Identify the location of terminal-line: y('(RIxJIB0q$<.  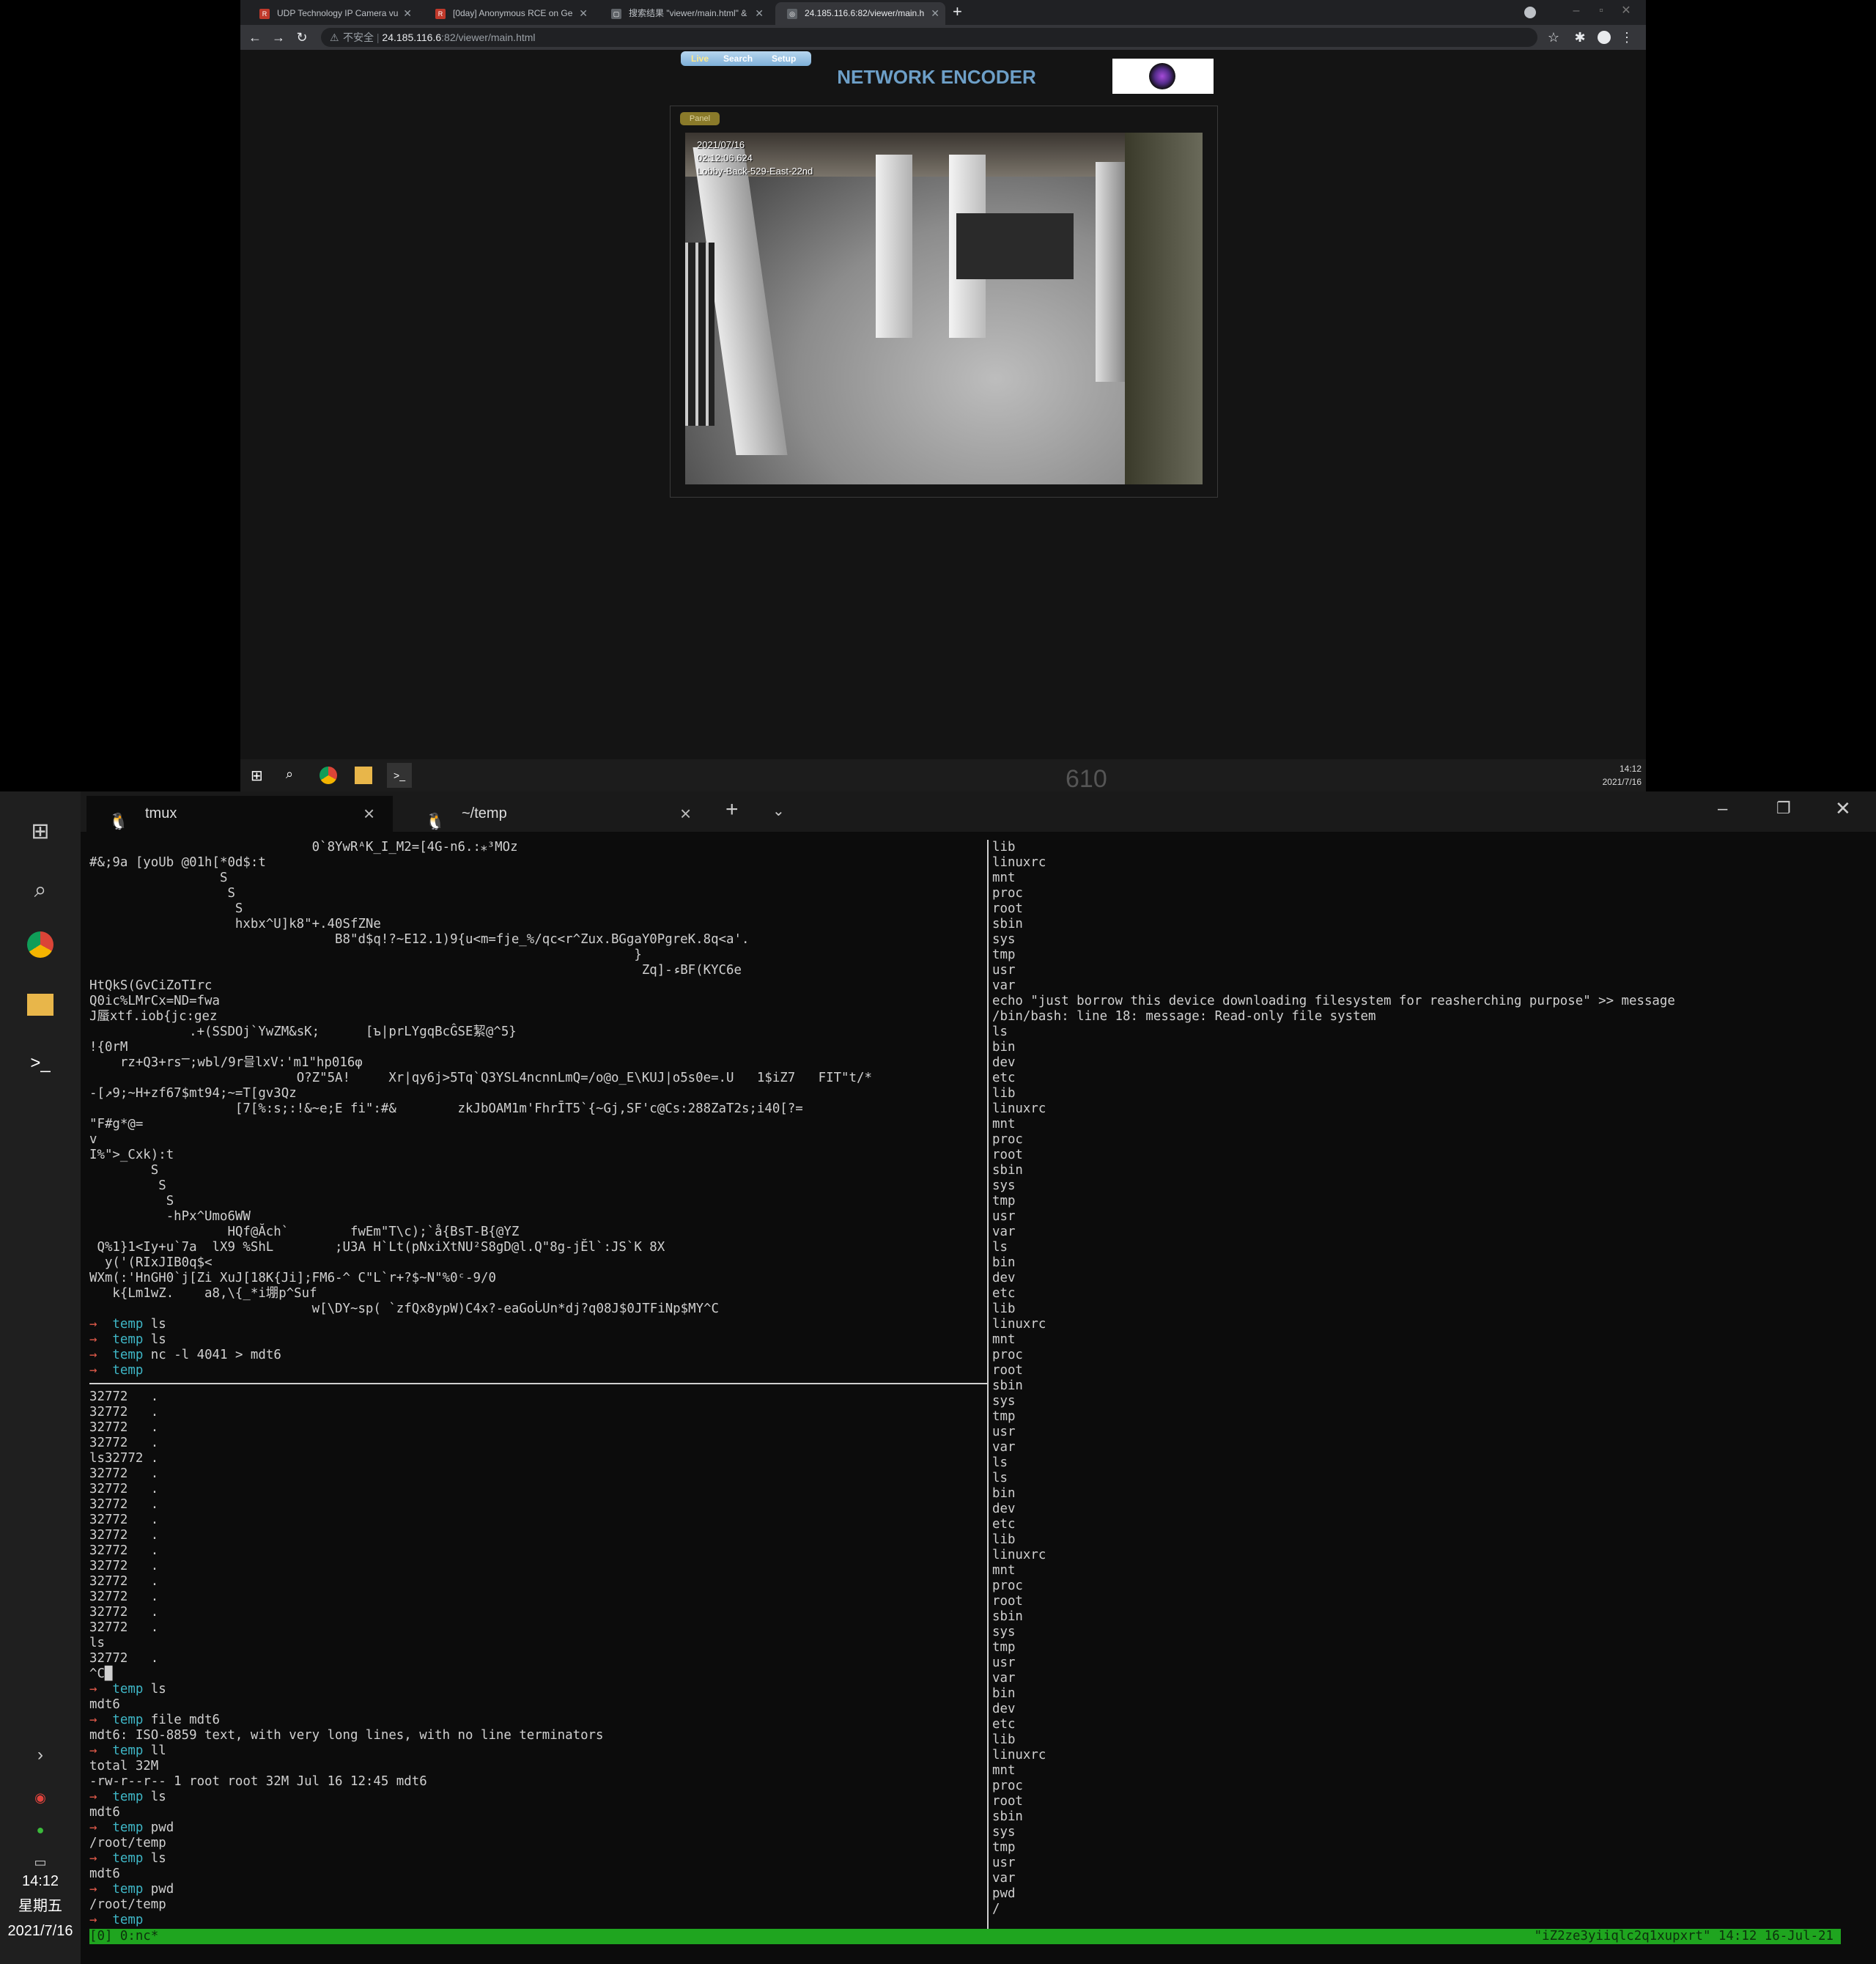
(159, 1263).